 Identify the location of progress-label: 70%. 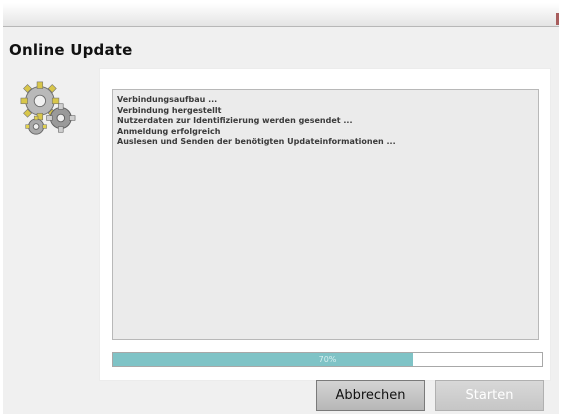
(327, 359).